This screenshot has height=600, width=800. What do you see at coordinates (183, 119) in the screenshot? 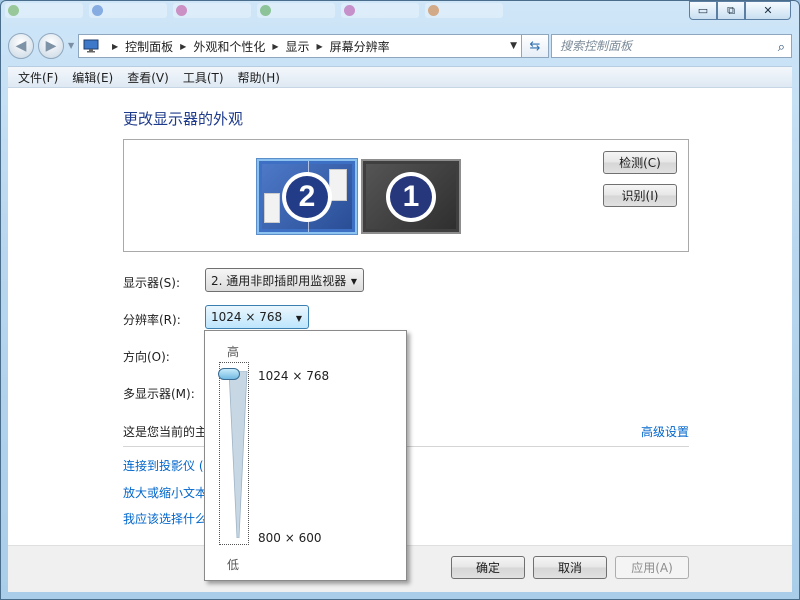
I see `page-title: 更改显示器的外观` at bounding box center [183, 119].